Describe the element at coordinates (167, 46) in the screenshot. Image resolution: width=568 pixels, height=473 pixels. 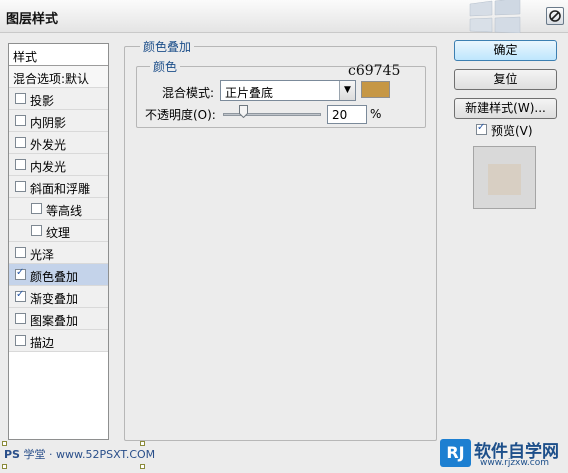
I see `color-overlay-title: 颜色叠加` at that location.